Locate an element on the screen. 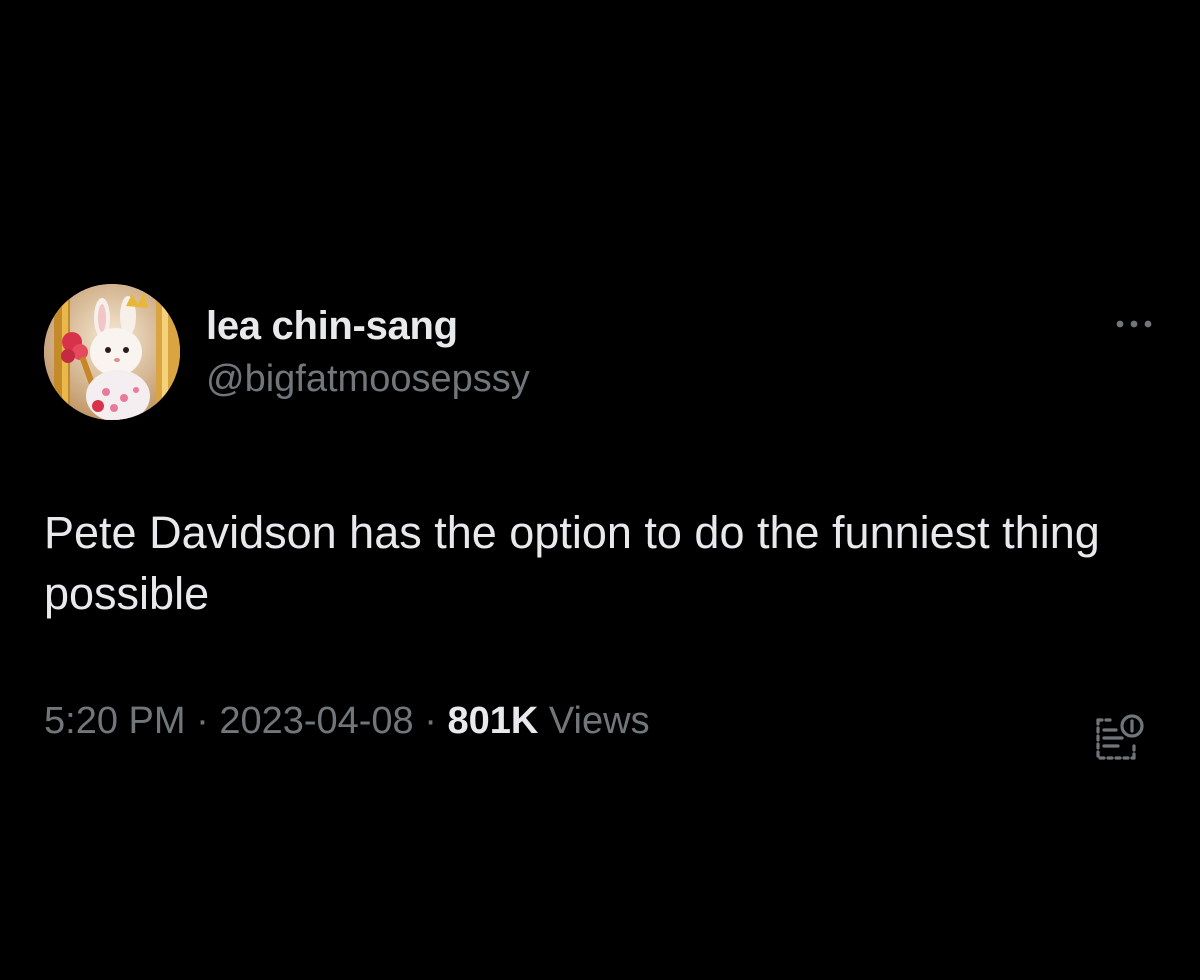 This screenshot has height=980, width=1200. analytics-button is located at coordinates (1120, 736).